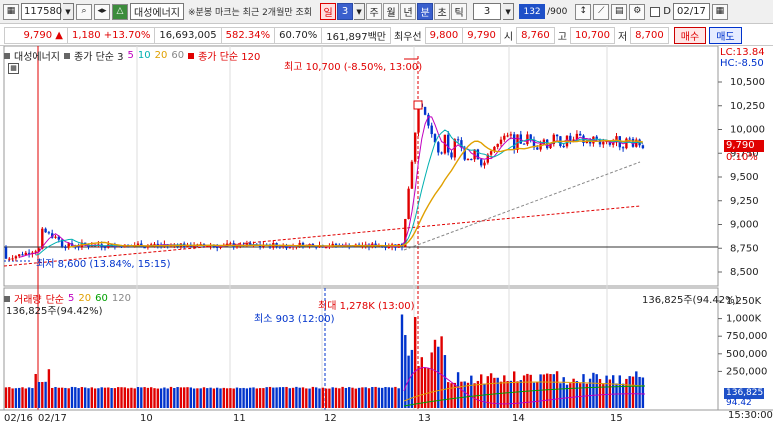  I want to click on buy-button: 매수, so click(690, 35).